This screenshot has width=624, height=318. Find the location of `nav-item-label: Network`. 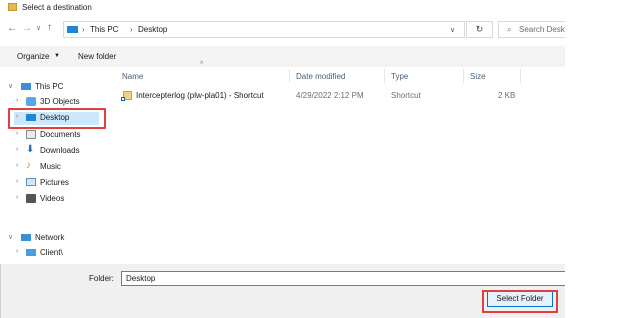

nav-item-label: Network is located at coordinates (50, 237).